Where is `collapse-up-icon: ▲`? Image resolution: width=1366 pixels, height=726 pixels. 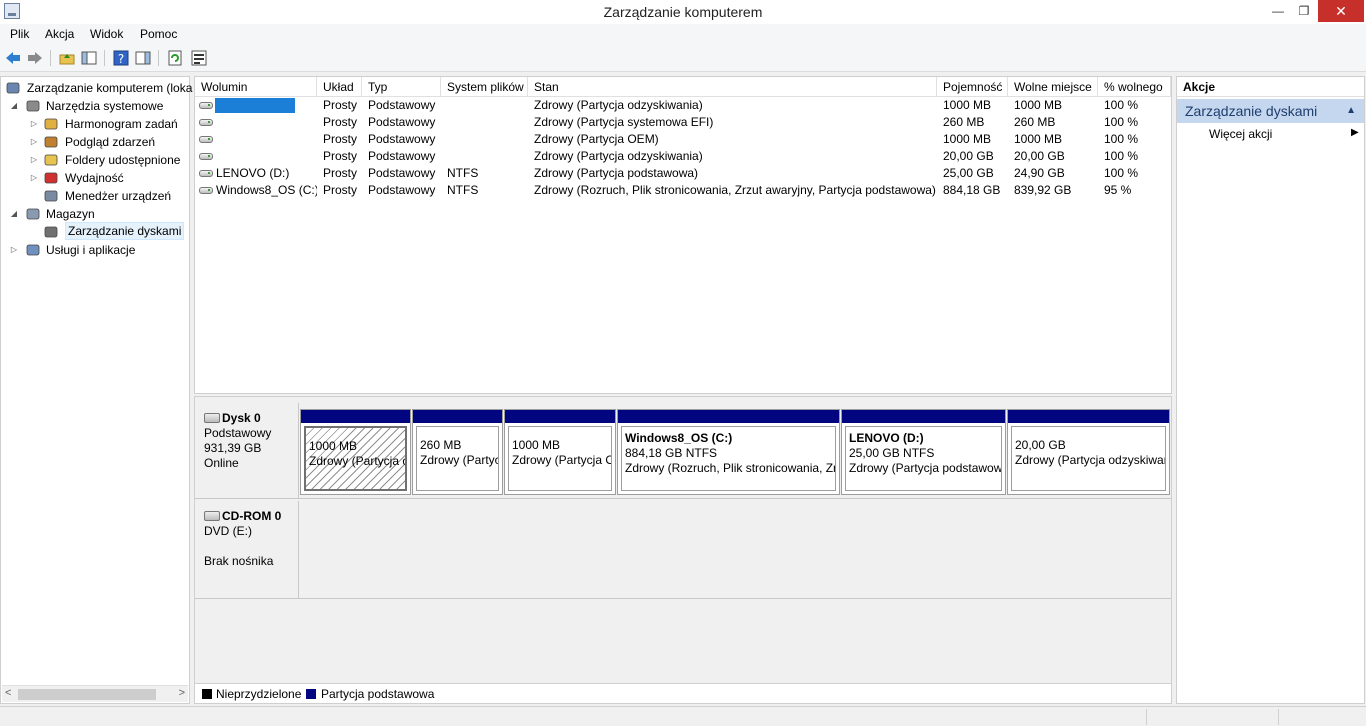 collapse-up-icon: ▲ is located at coordinates (1351, 111).